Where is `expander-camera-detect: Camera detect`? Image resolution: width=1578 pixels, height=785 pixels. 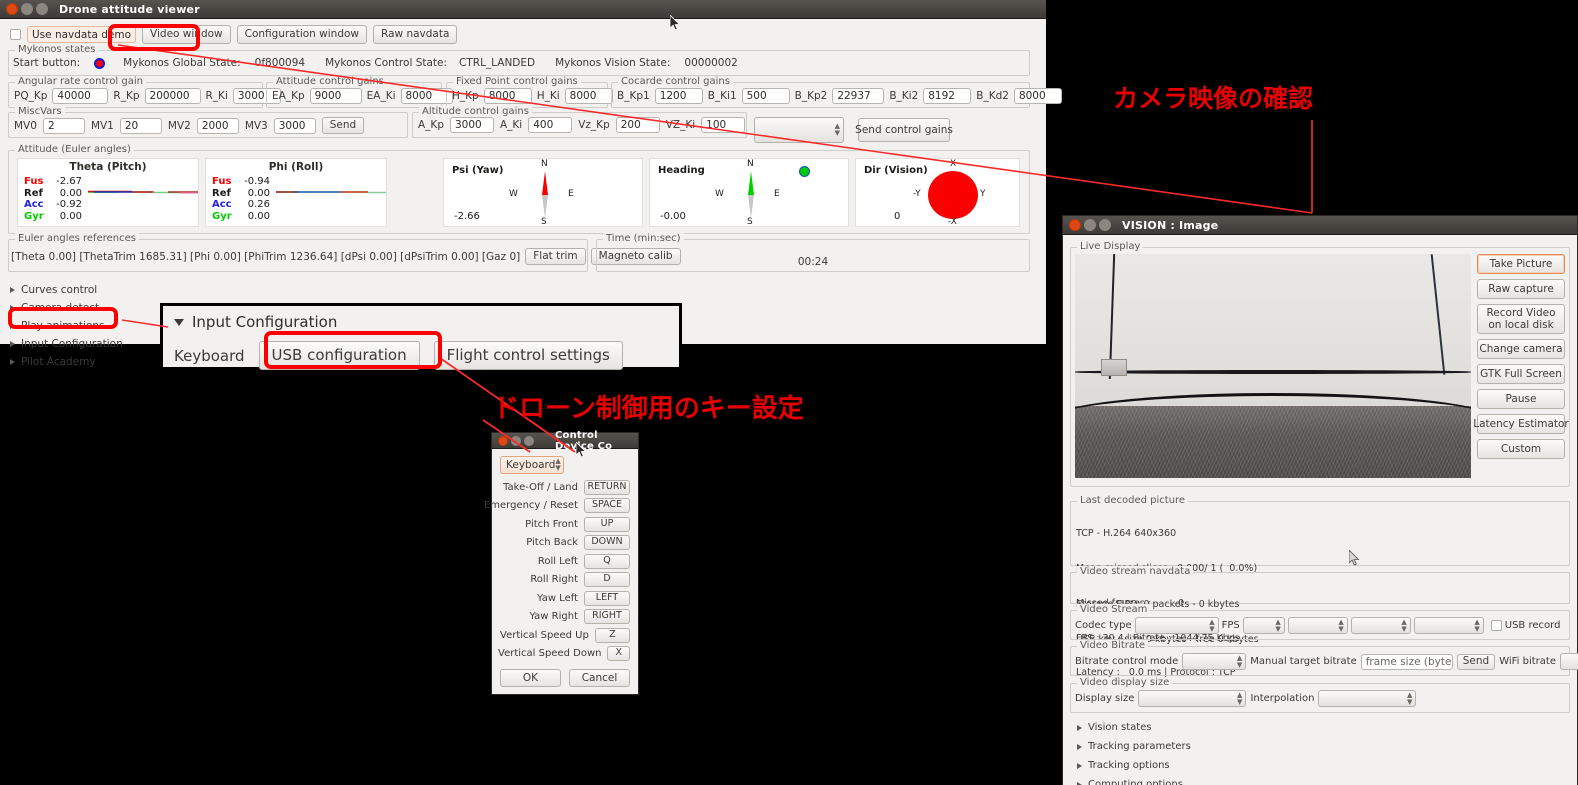
expander-camera-detect: Camera detect is located at coordinates (66, 308).